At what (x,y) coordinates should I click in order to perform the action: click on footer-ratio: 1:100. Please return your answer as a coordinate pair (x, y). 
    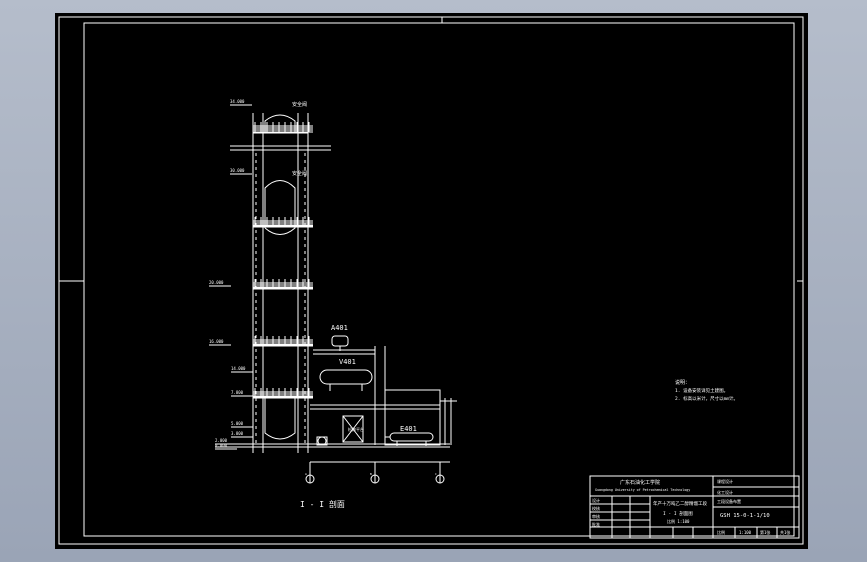
    Looking at the image, I should click on (745, 532).